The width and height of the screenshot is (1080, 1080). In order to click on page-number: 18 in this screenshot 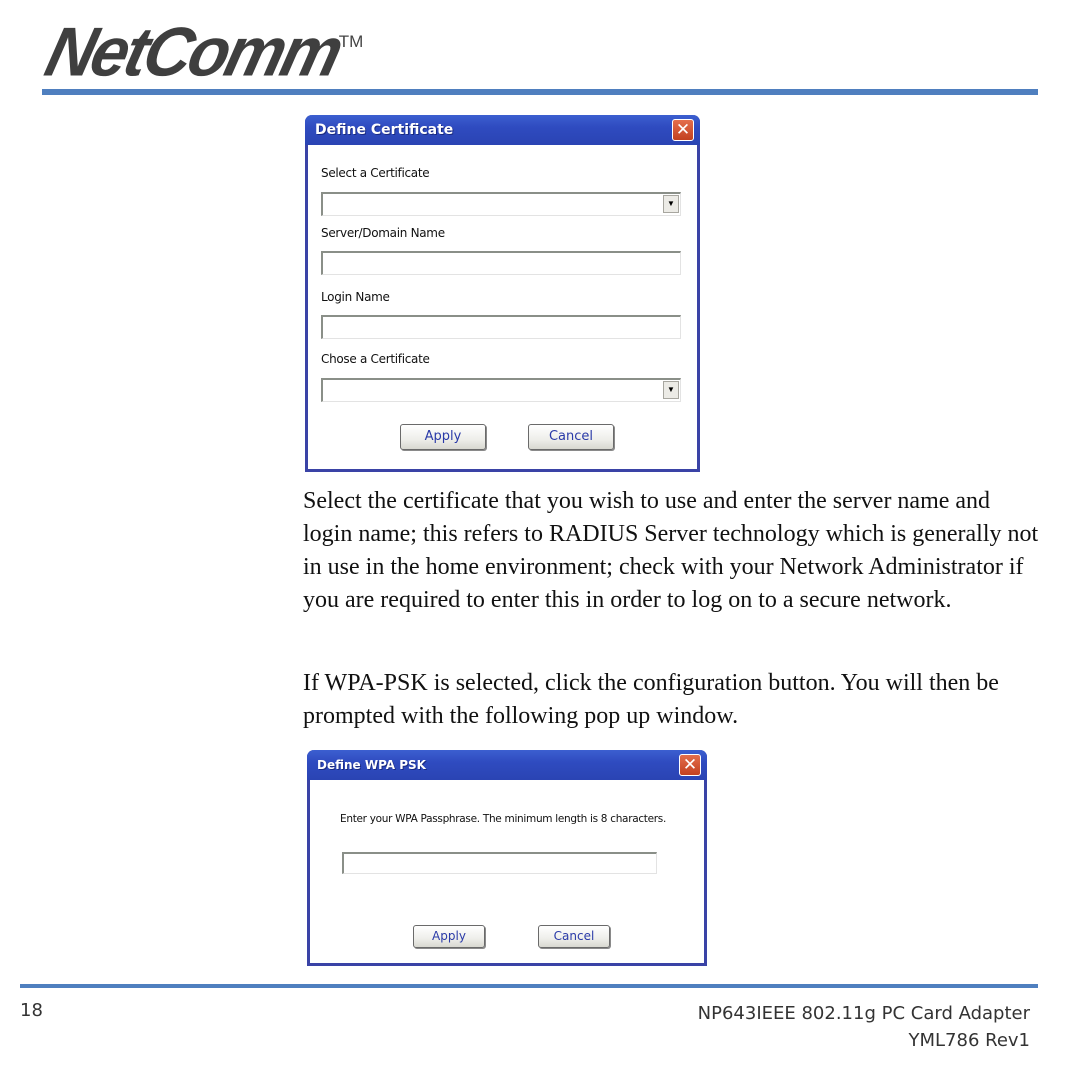, I will do `click(31, 1010)`.